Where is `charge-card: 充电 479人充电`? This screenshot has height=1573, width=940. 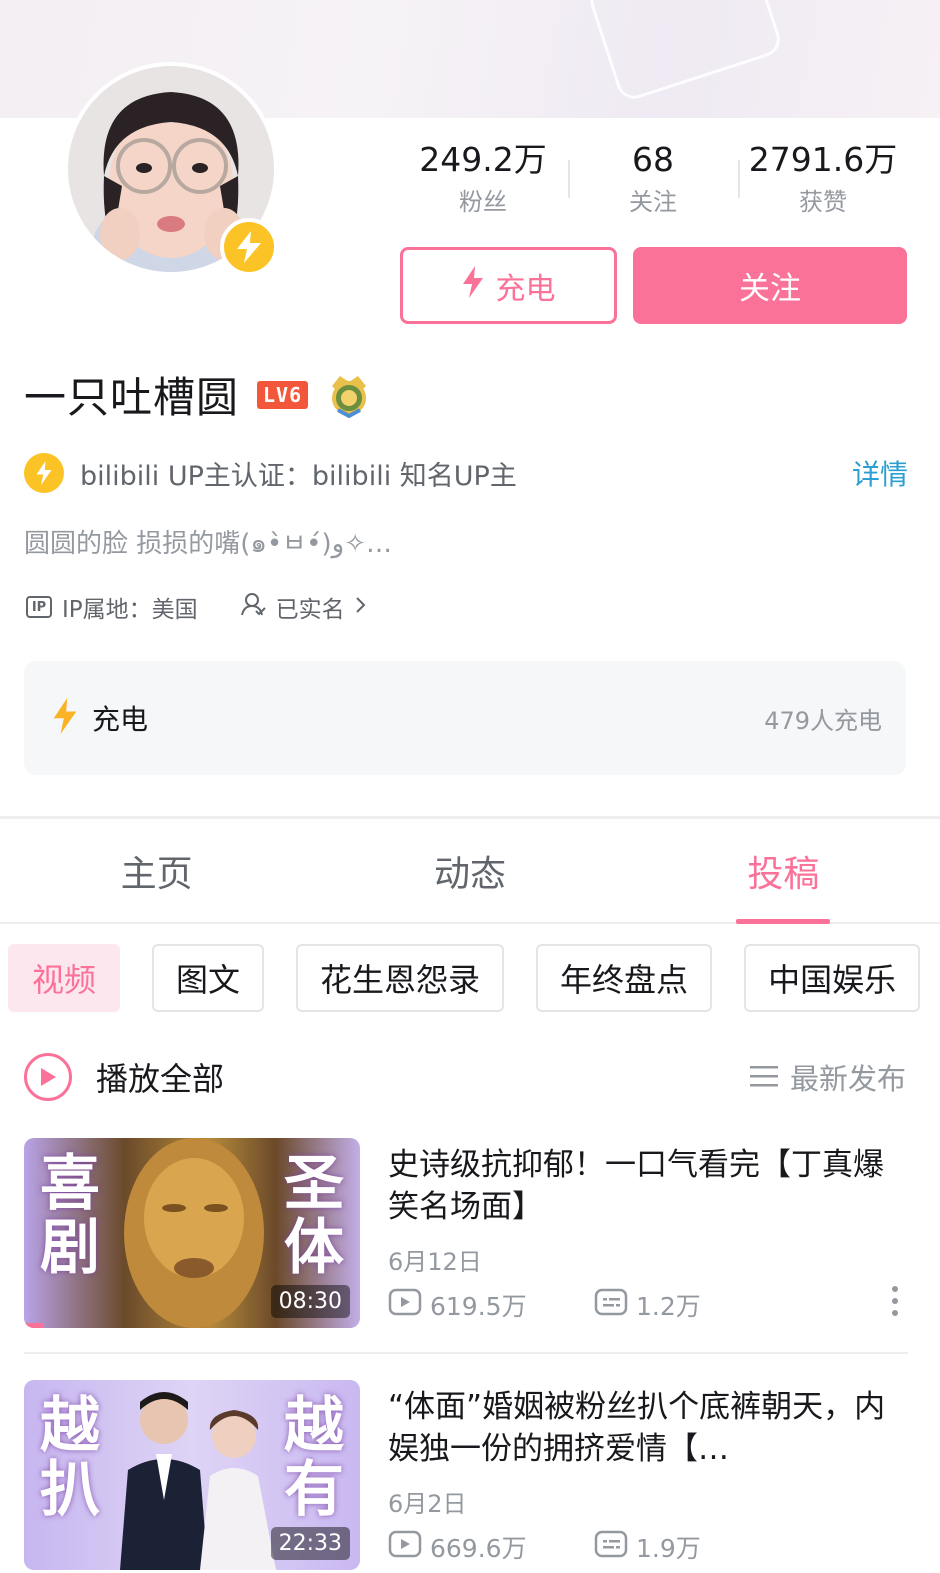 charge-card: 充电 479人充电 is located at coordinates (465, 718).